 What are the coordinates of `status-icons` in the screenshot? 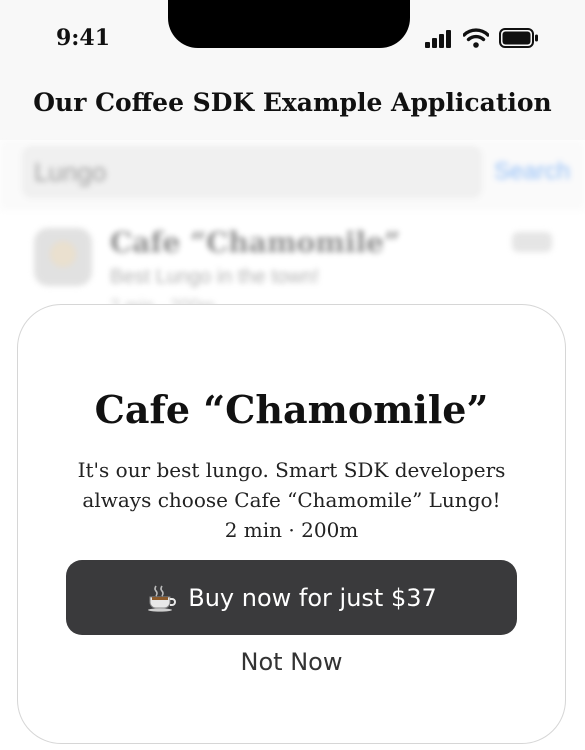 It's located at (482, 38).